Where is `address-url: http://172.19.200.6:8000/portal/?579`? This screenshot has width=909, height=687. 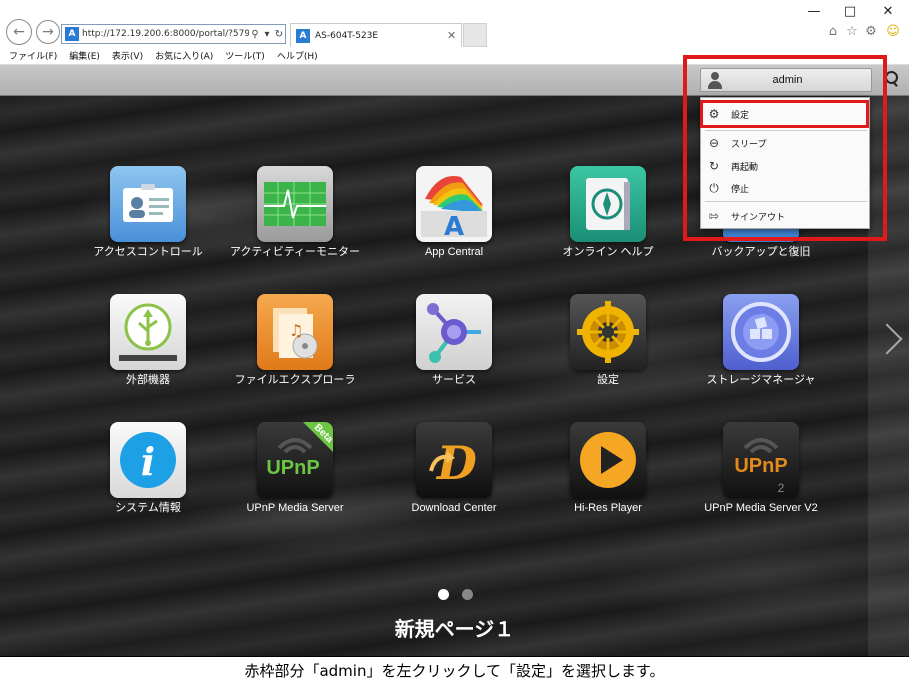
address-url: http://172.19.200.6:8000/portal/?579 is located at coordinates (165, 34).